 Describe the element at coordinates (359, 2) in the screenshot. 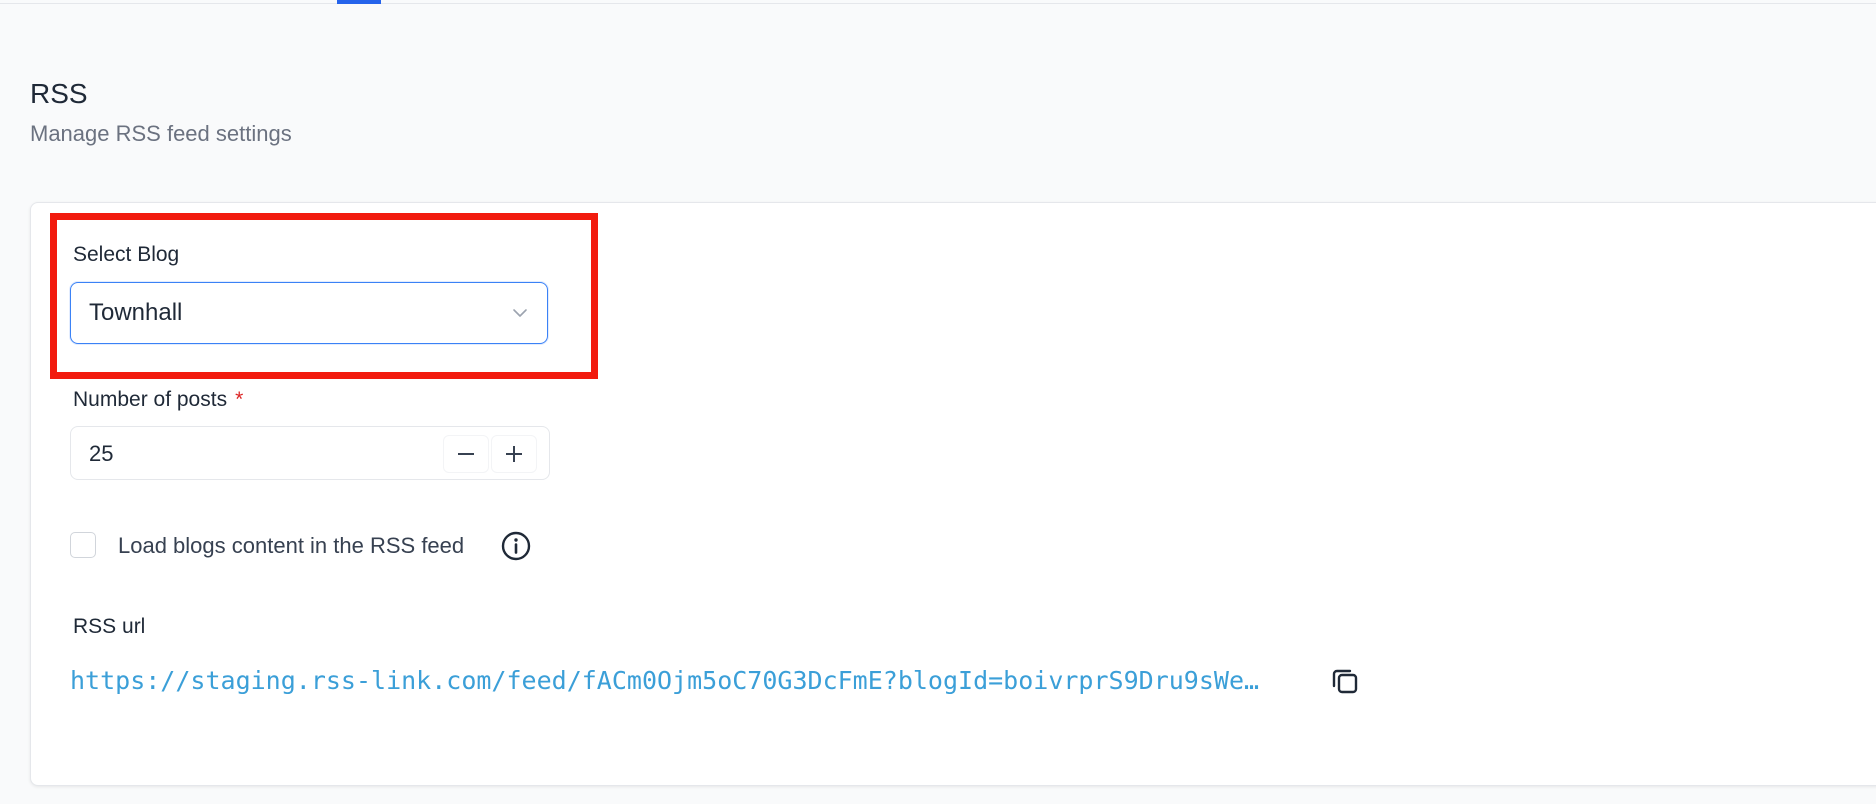

I see `active-tab-indicator` at that location.